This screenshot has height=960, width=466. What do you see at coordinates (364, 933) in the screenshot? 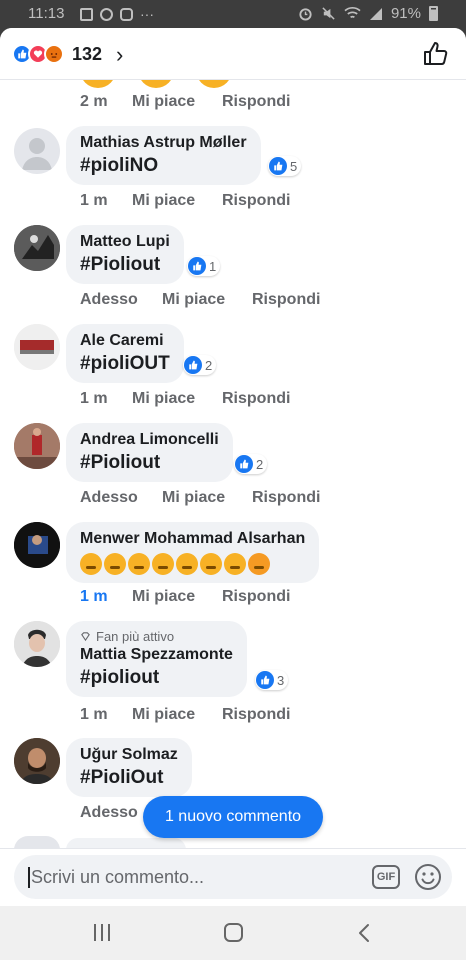
I see `back-icon` at bounding box center [364, 933].